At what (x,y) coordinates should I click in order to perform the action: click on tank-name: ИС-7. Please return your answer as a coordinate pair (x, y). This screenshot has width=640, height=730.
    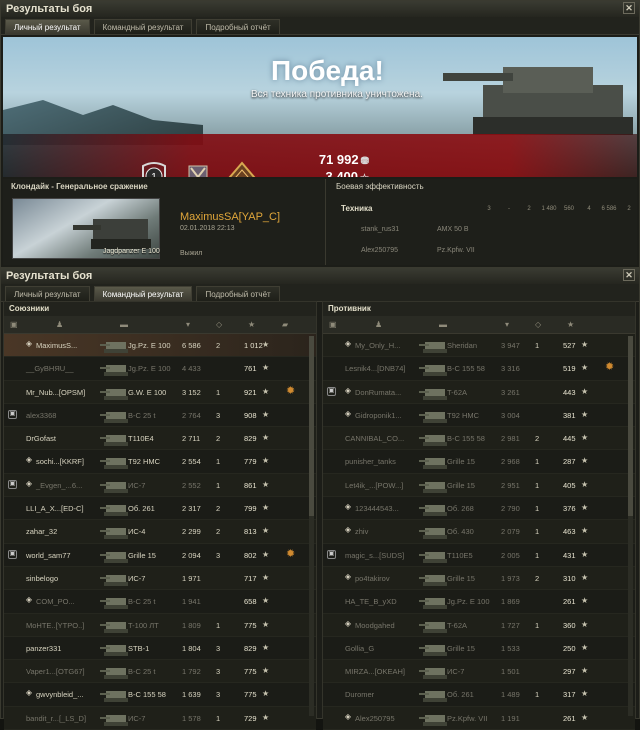
    Looking at the image, I should click on (137, 485).